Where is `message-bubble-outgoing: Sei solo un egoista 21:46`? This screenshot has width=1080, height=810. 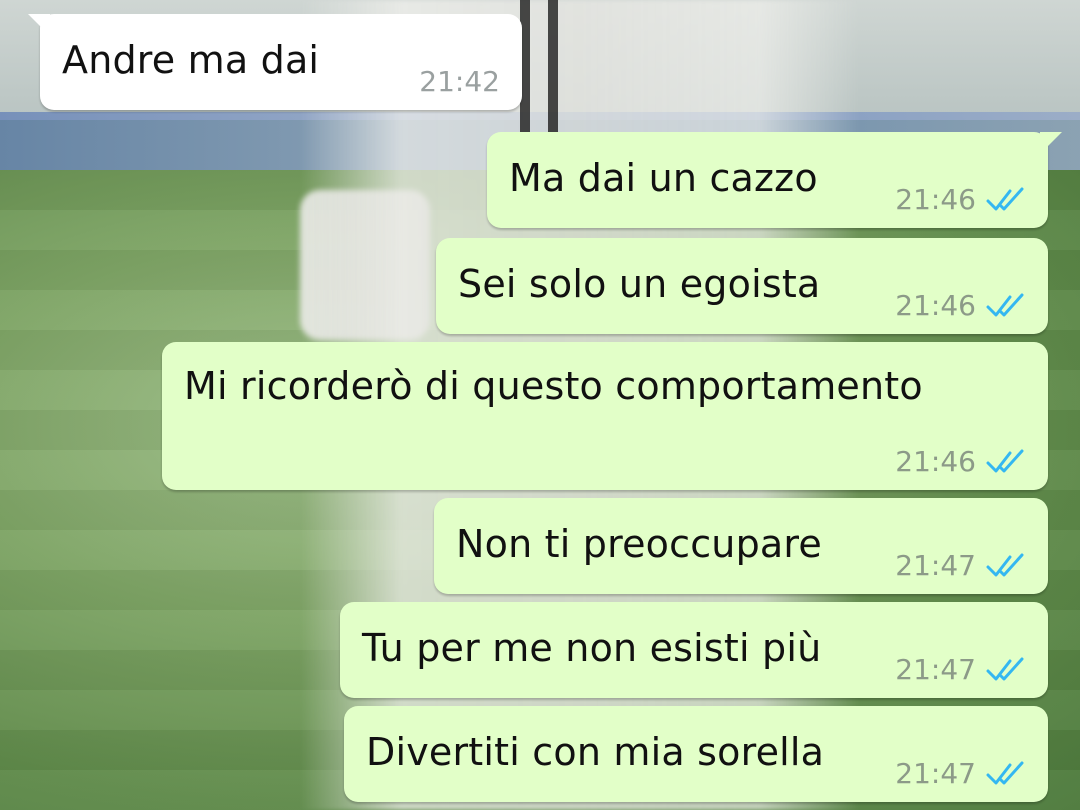
message-bubble-outgoing: Sei solo un egoista 21:46 is located at coordinates (742, 286).